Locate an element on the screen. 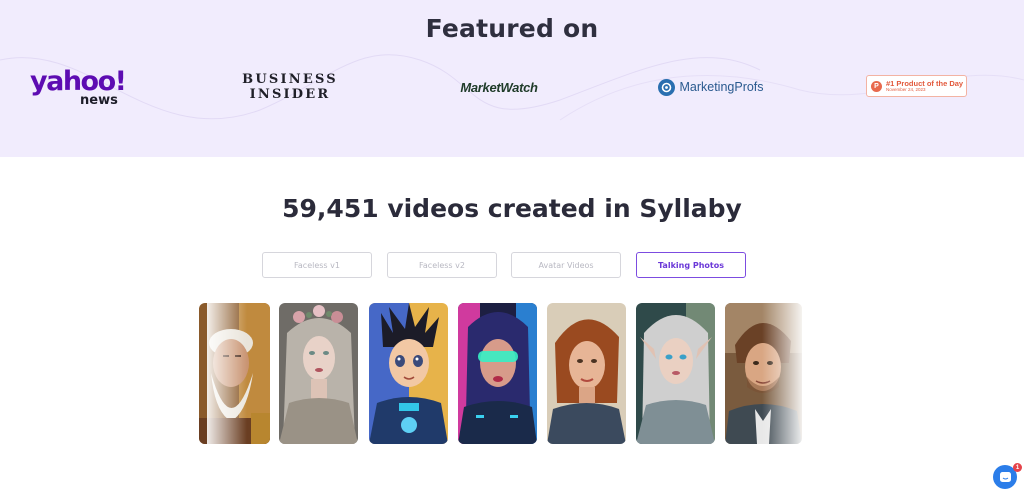 This screenshot has width=1024, height=494. gallery-fade-right is located at coordinates (782, 373).